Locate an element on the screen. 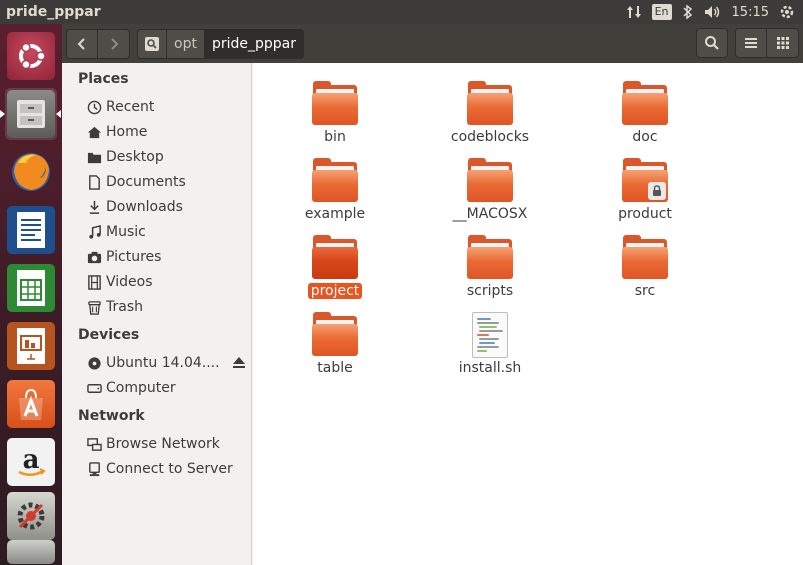  launcher-settings-button is located at coordinates (31, 516).